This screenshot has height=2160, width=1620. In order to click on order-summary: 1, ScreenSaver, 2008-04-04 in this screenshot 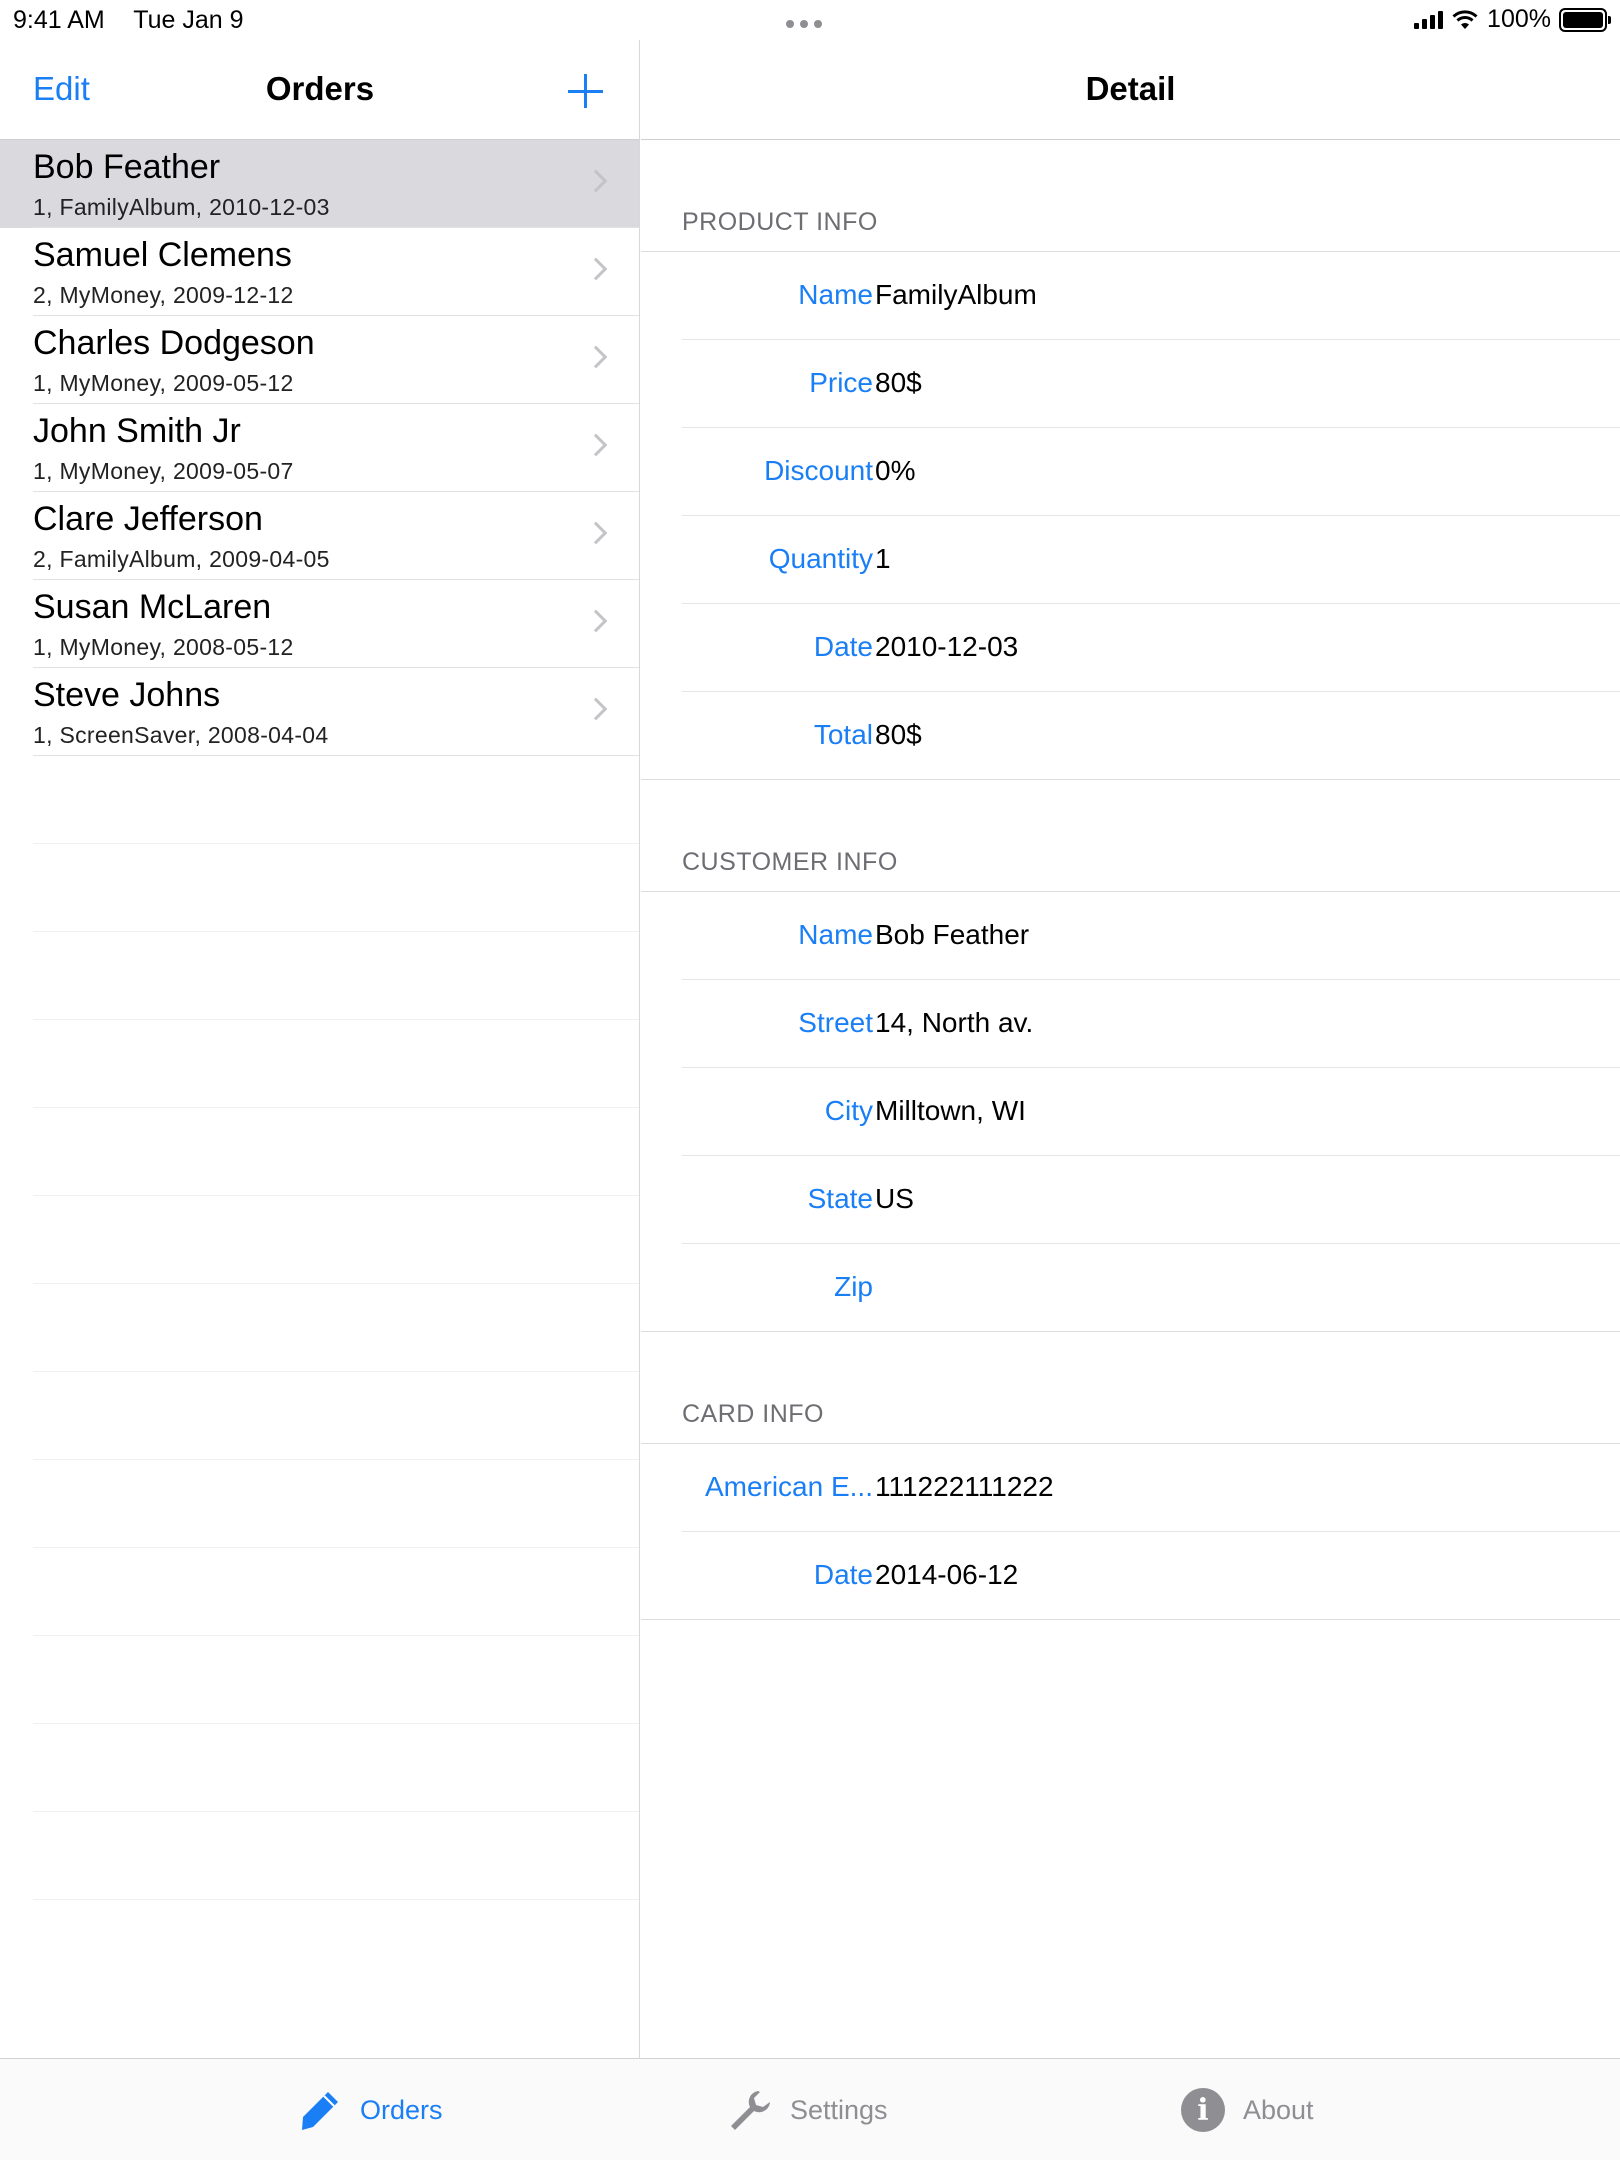, I will do `click(181, 735)`.